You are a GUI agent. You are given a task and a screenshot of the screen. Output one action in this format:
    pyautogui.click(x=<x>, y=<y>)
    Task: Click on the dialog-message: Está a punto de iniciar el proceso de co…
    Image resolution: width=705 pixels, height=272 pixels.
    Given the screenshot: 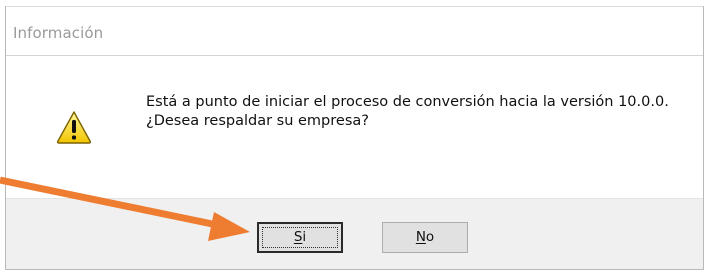 What is the action you would take?
    pyautogui.click(x=407, y=112)
    